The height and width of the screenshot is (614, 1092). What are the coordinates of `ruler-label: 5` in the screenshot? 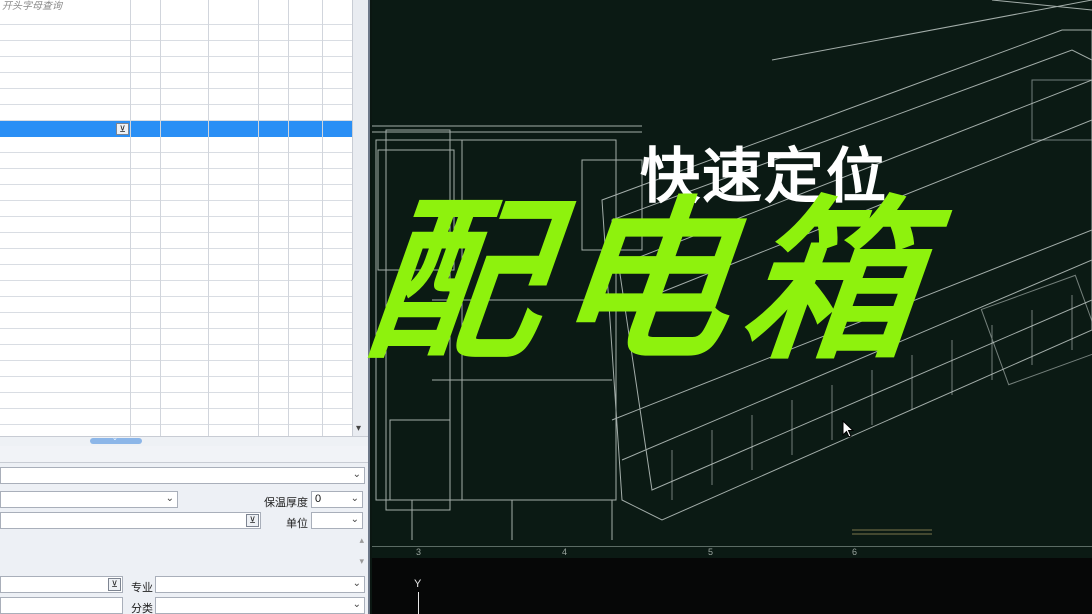 It's located at (711, 552).